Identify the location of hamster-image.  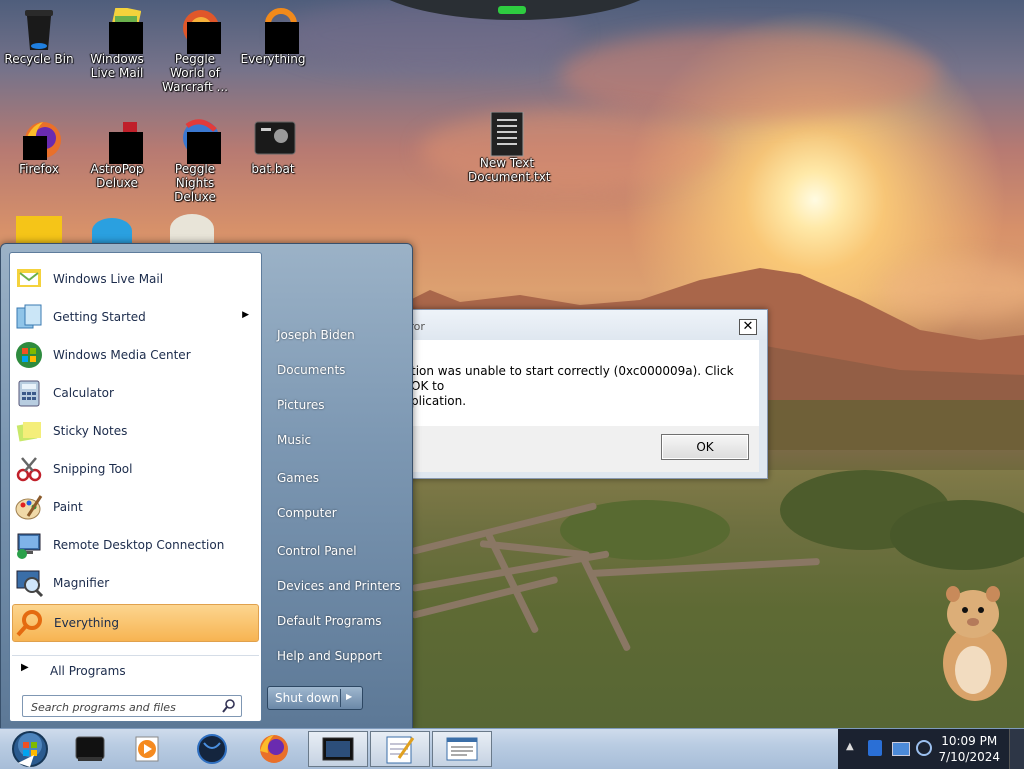
(975, 643).